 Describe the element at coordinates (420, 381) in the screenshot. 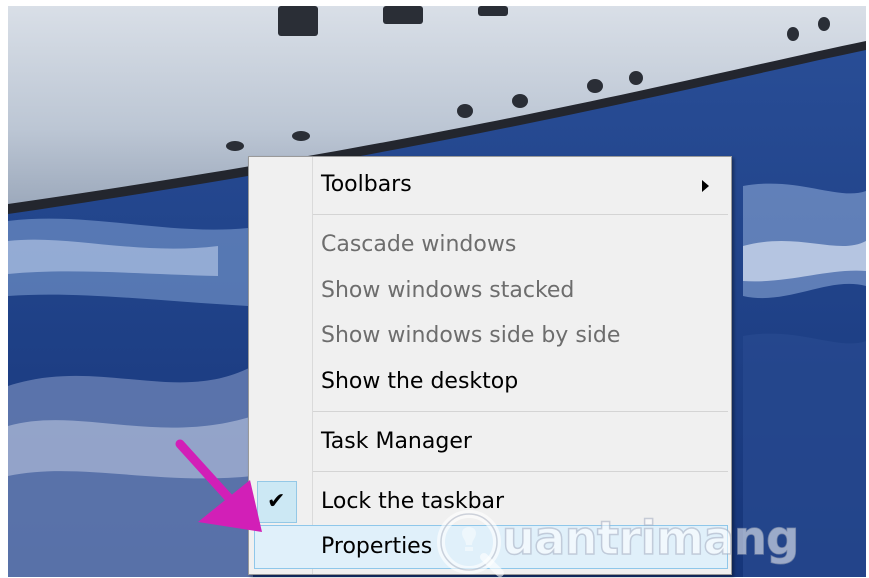

I see `menu-item-label: Show the desktop` at that location.